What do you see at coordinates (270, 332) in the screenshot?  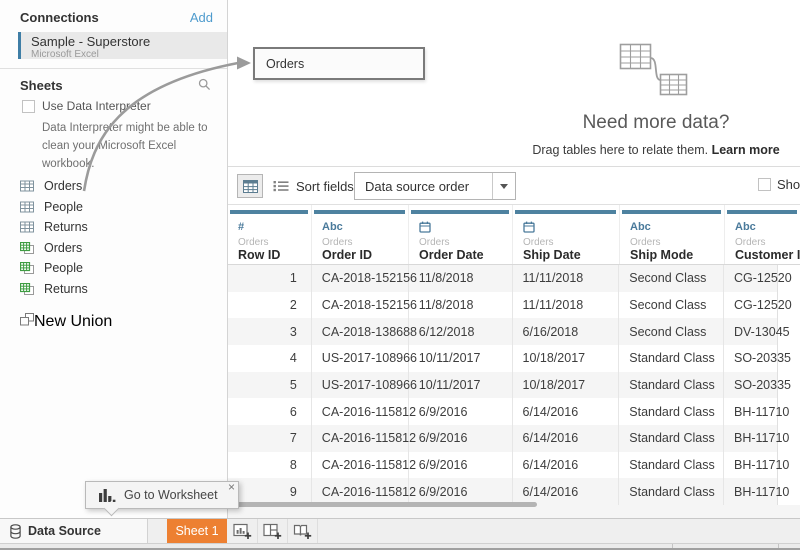 I see `grid-cell: 3` at bounding box center [270, 332].